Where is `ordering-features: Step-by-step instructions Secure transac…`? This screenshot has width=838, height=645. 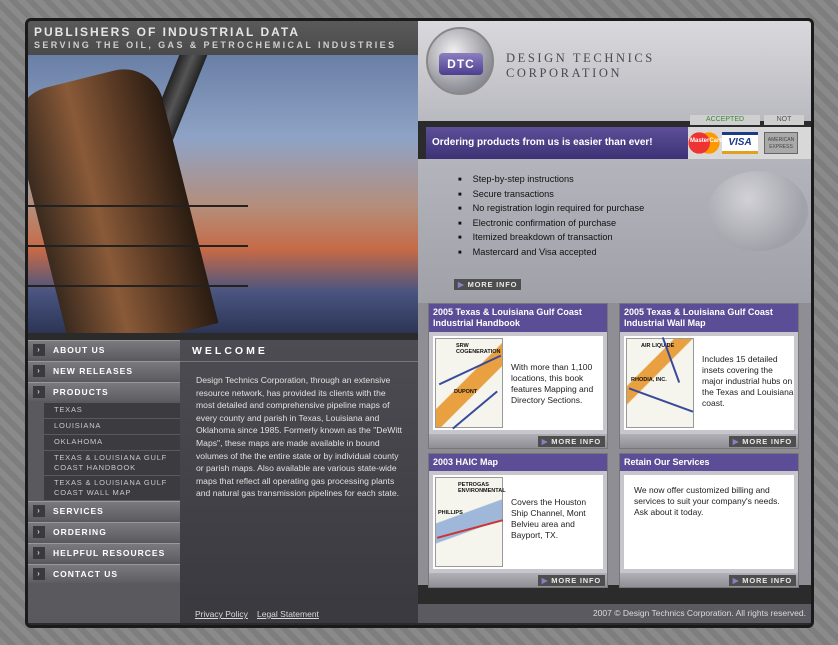
ordering-features: Step-by-step instructions Secure transac… is located at coordinates (614, 231).